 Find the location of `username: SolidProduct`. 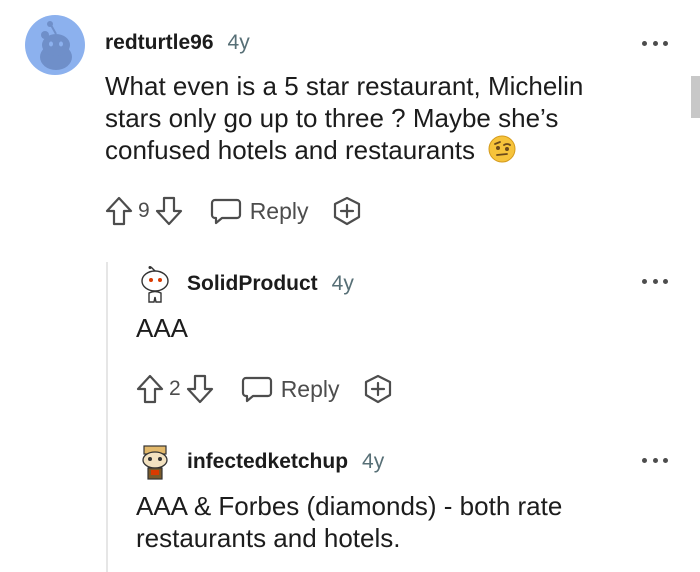

username: SolidProduct is located at coordinates (252, 284).